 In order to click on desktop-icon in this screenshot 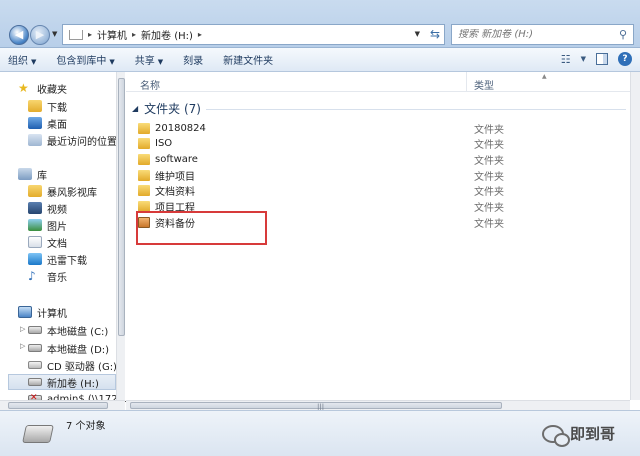, I will do `click(35, 123)`.